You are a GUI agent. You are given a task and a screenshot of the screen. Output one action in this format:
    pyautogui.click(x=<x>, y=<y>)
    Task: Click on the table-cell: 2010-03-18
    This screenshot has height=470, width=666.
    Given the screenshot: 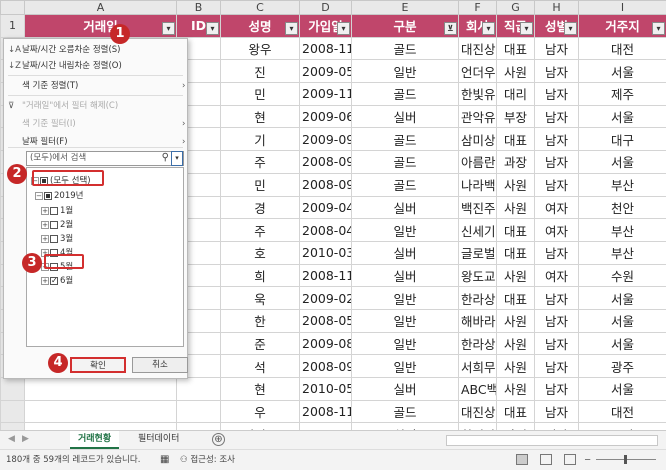 What is the action you would take?
    pyautogui.click(x=325, y=252)
    